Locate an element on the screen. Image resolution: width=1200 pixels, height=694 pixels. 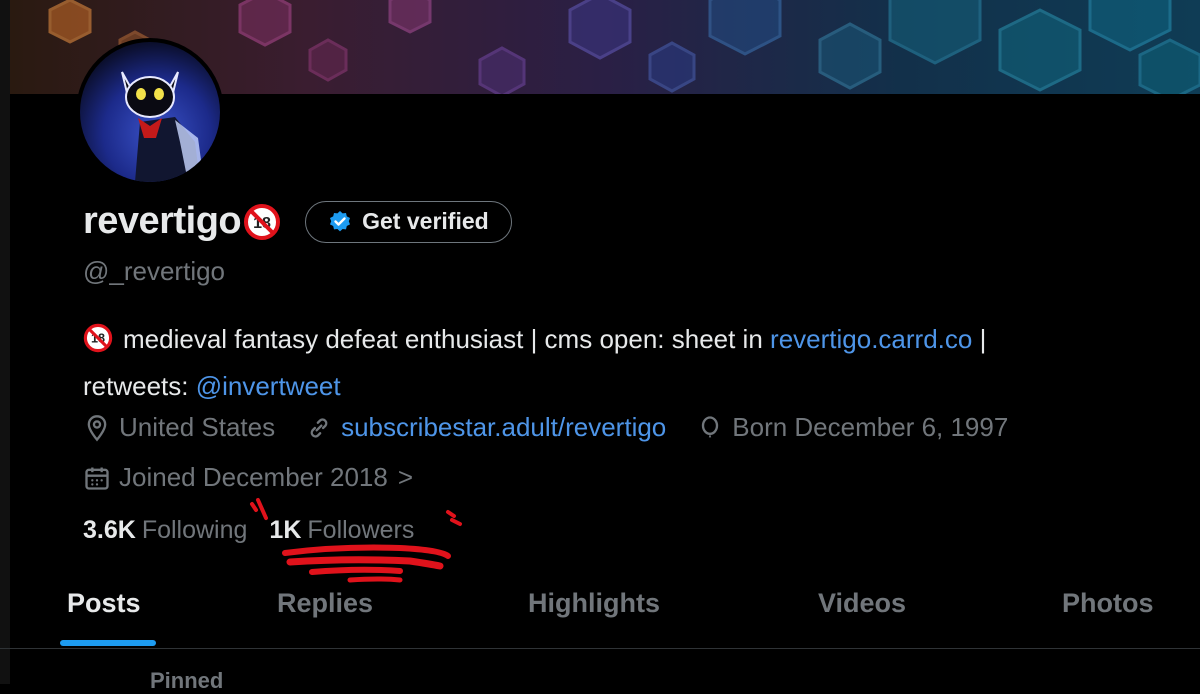
joined-item: Joined December 2018 > is located at coordinates (248, 477).